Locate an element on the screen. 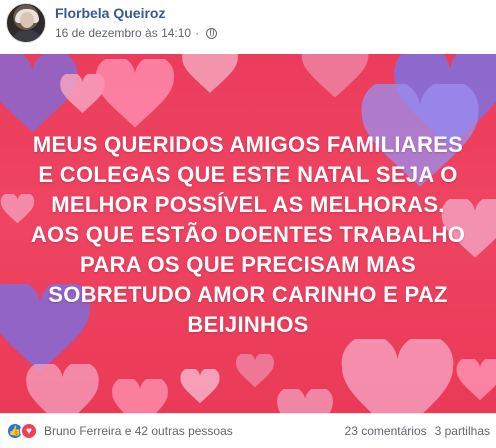  love-icon: ♥ is located at coordinates (29, 431).